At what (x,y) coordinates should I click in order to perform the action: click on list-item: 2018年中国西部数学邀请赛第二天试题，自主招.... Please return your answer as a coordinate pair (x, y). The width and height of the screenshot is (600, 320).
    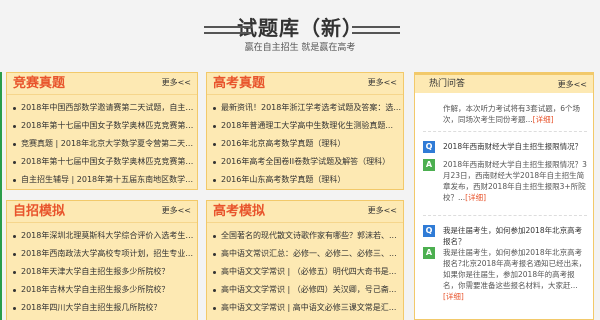
    Looking at the image, I should click on (102, 108).